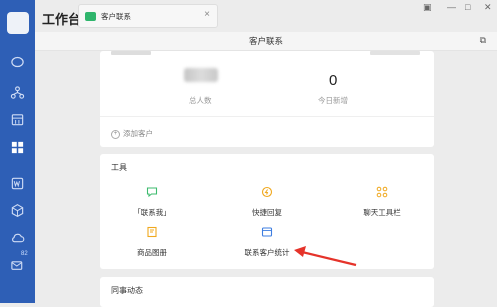 Image resolution: width=497 pixels, height=307 pixels. I want to click on cloud-icon, so click(17, 237).